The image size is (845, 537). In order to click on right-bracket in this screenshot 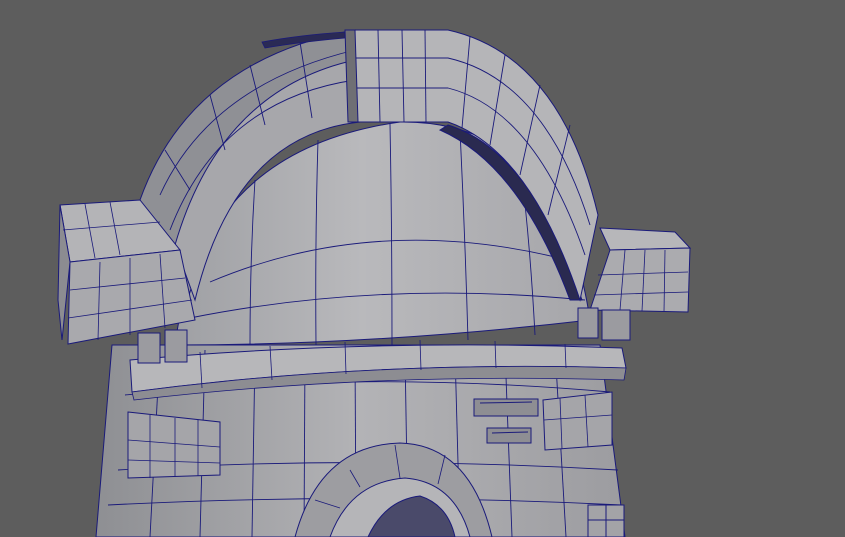, I will do `click(640, 270)`.